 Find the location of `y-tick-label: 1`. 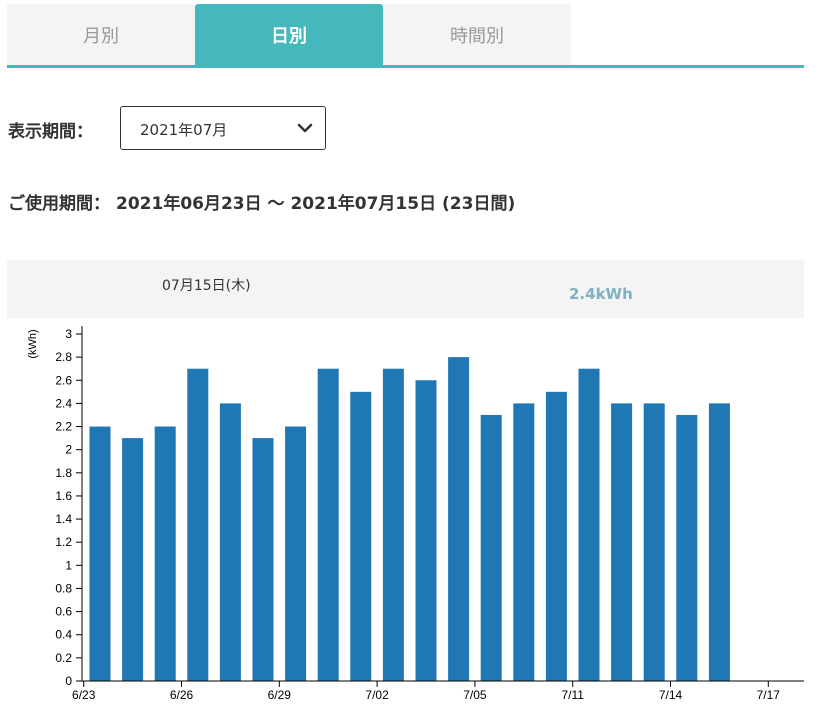

y-tick-label: 1 is located at coordinates (68, 565).